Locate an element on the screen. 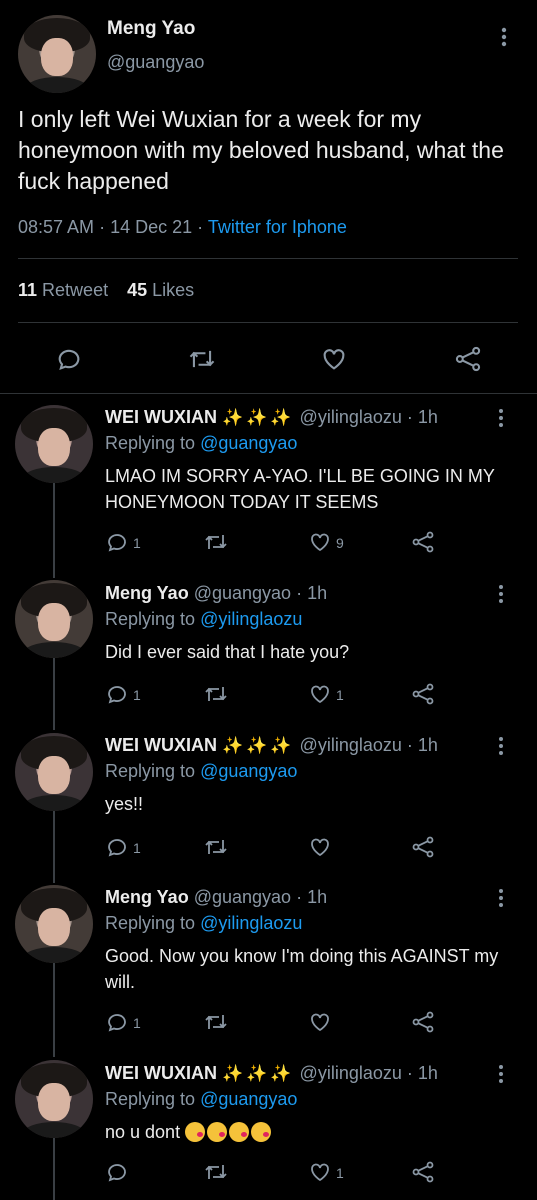 The width and height of the screenshot is (537, 1200). likes-count: 45 is located at coordinates (137, 290).